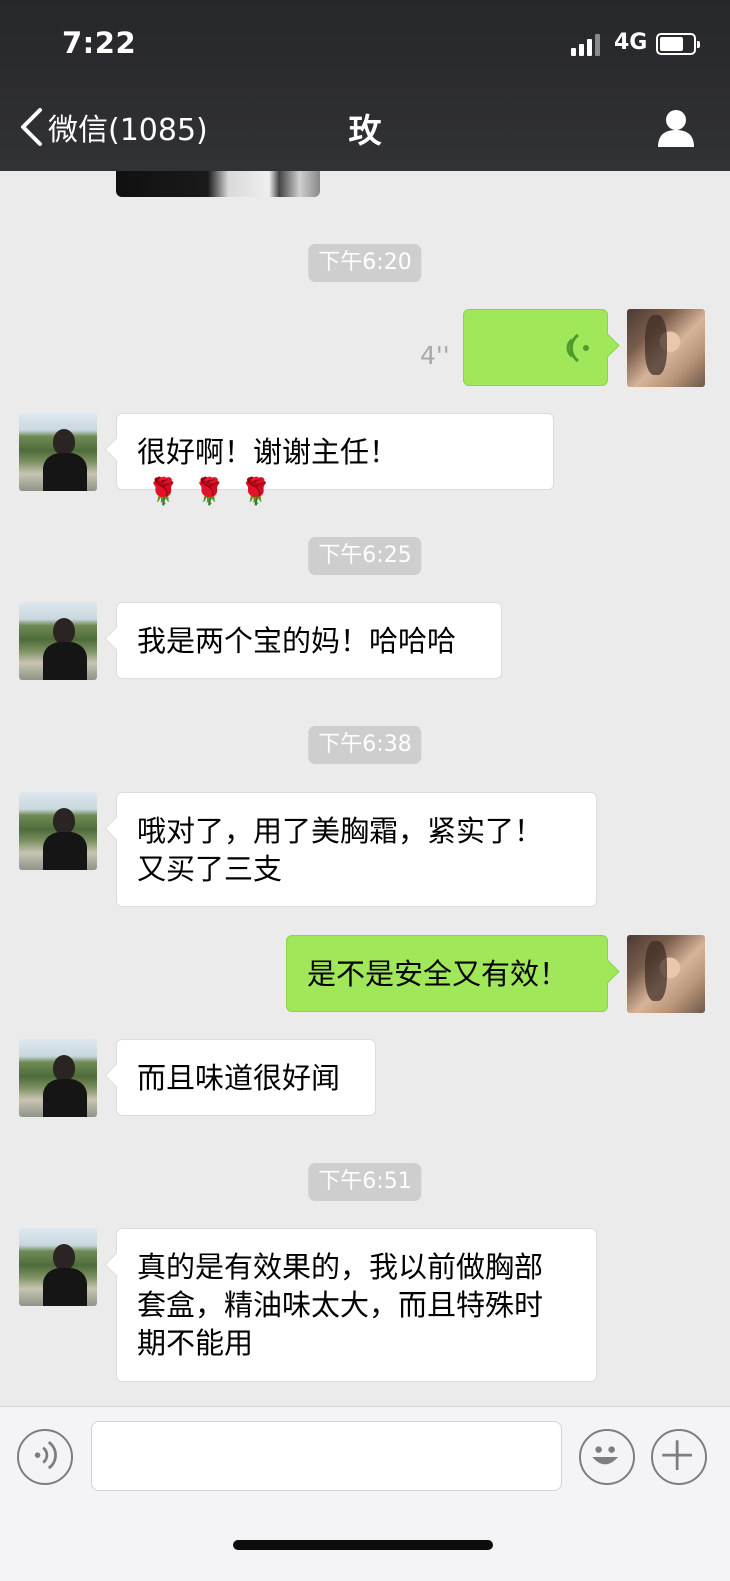 Image resolution: width=730 pixels, height=1581 pixels. I want to click on message-bubble: 我是两个宝的妈！哈哈哈, so click(309, 640).